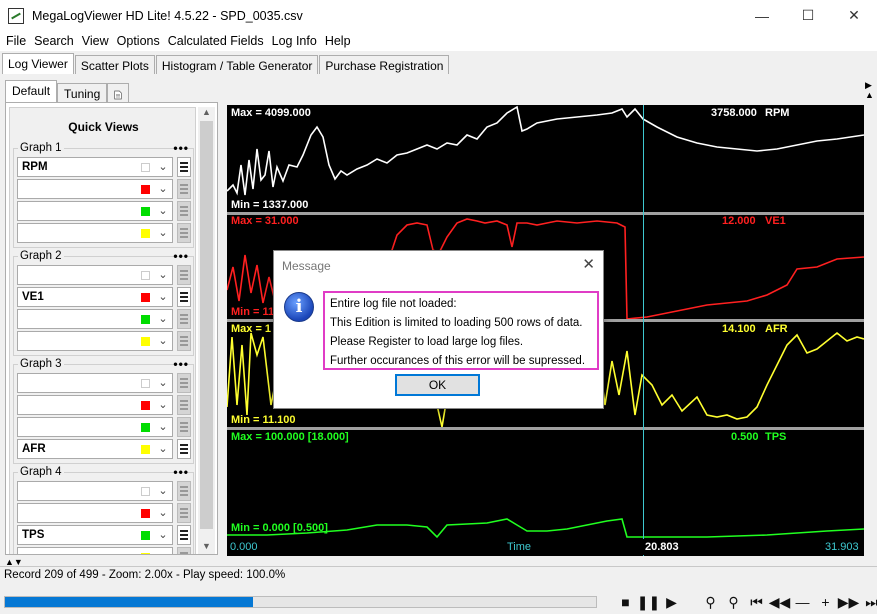  What do you see at coordinates (95, 297) in the screenshot?
I see `field-select: VE1 ⌄` at bounding box center [95, 297].